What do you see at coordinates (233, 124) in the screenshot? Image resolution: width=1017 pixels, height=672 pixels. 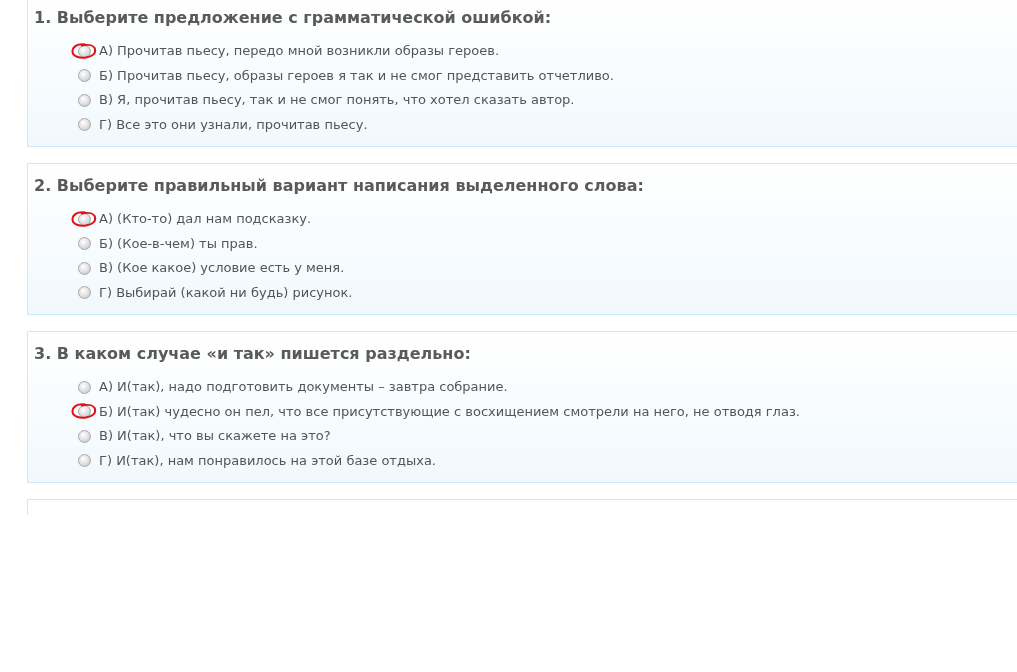 I see `option-text: Г) Все это они узнали, прочитав пьесу.` at bounding box center [233, 124].